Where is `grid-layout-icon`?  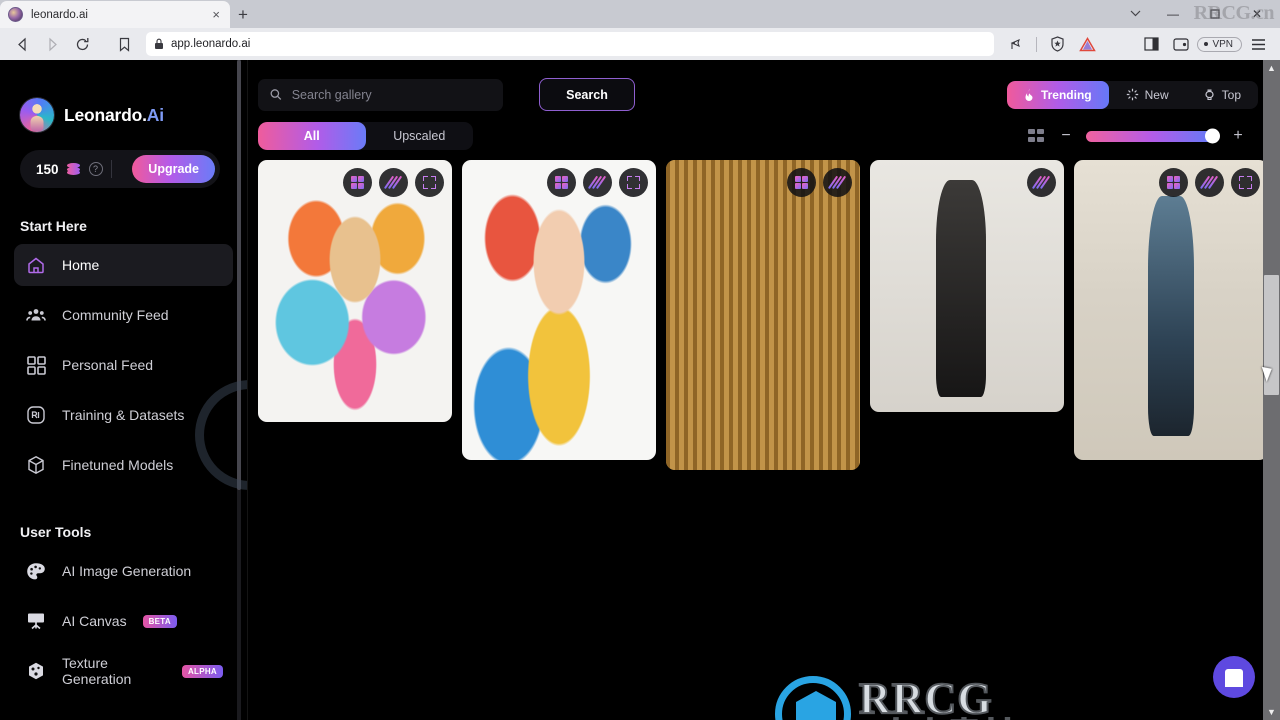
grid-layout-icon is located at coordinates (1037, 136).